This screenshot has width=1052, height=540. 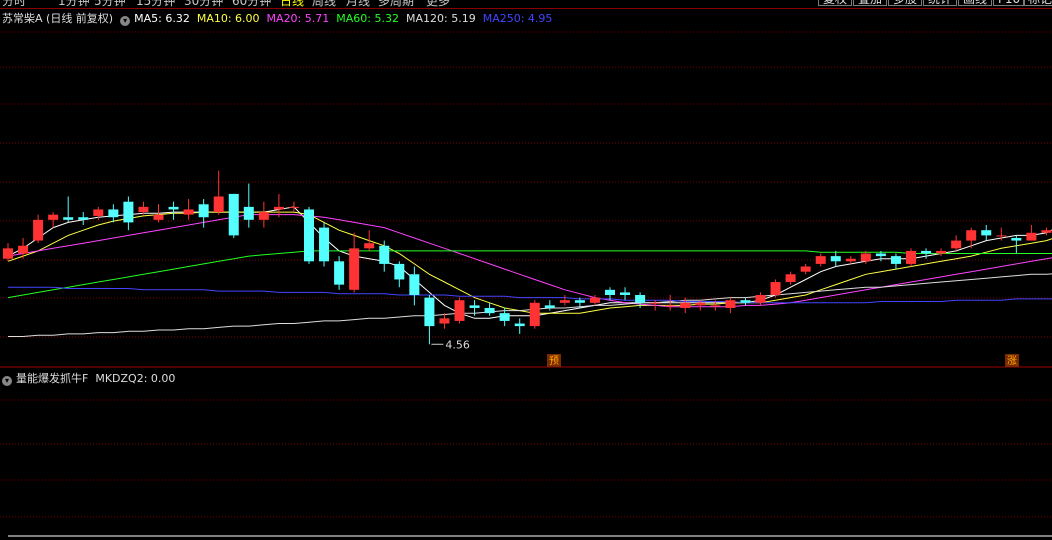 I want to click on ma-line-ma250, so click(x=530, y=295).